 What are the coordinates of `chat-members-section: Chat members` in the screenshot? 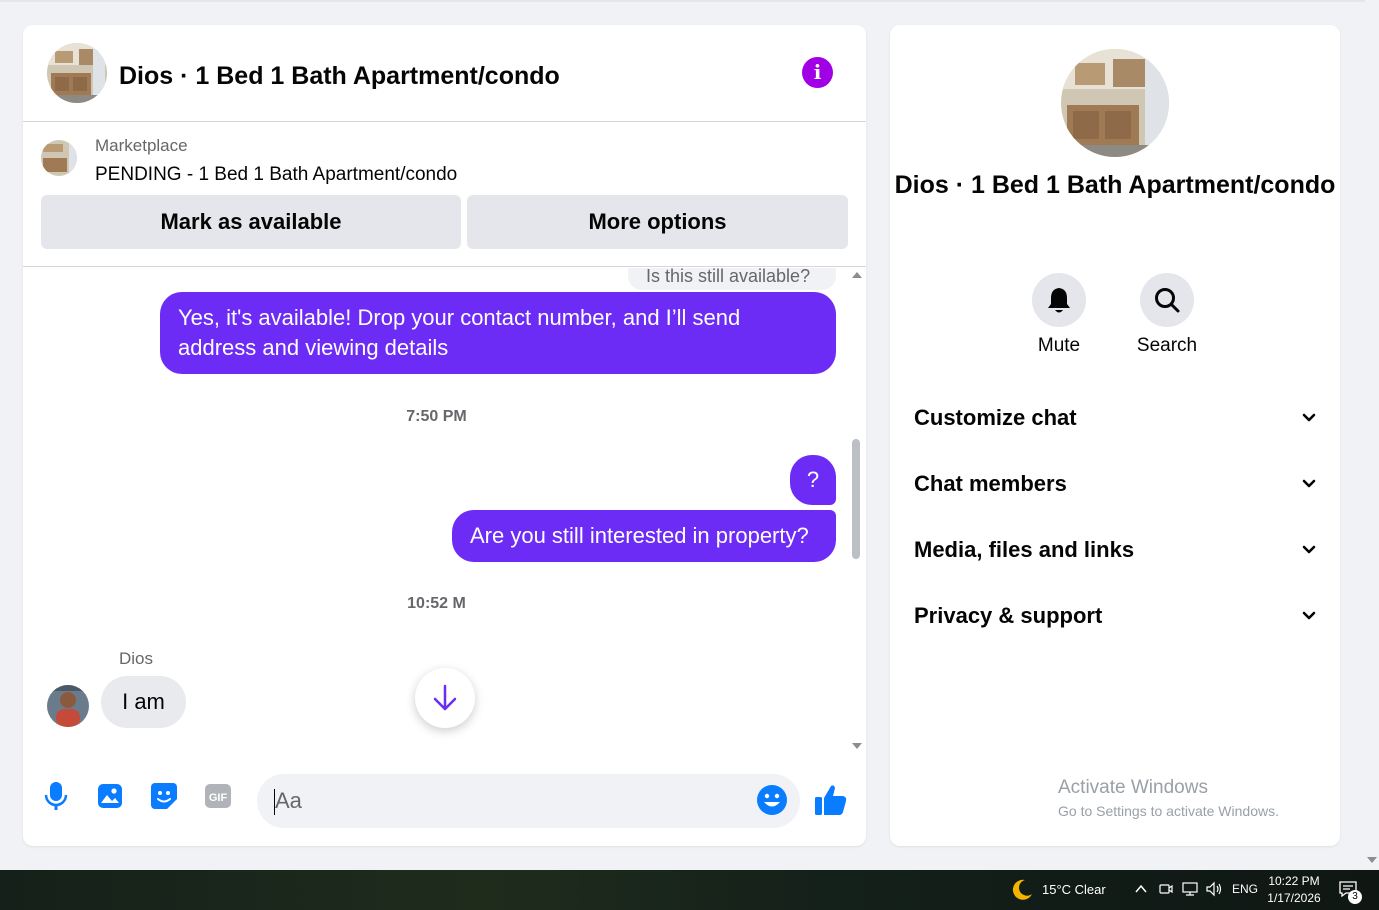 It's located at (1115, 484).